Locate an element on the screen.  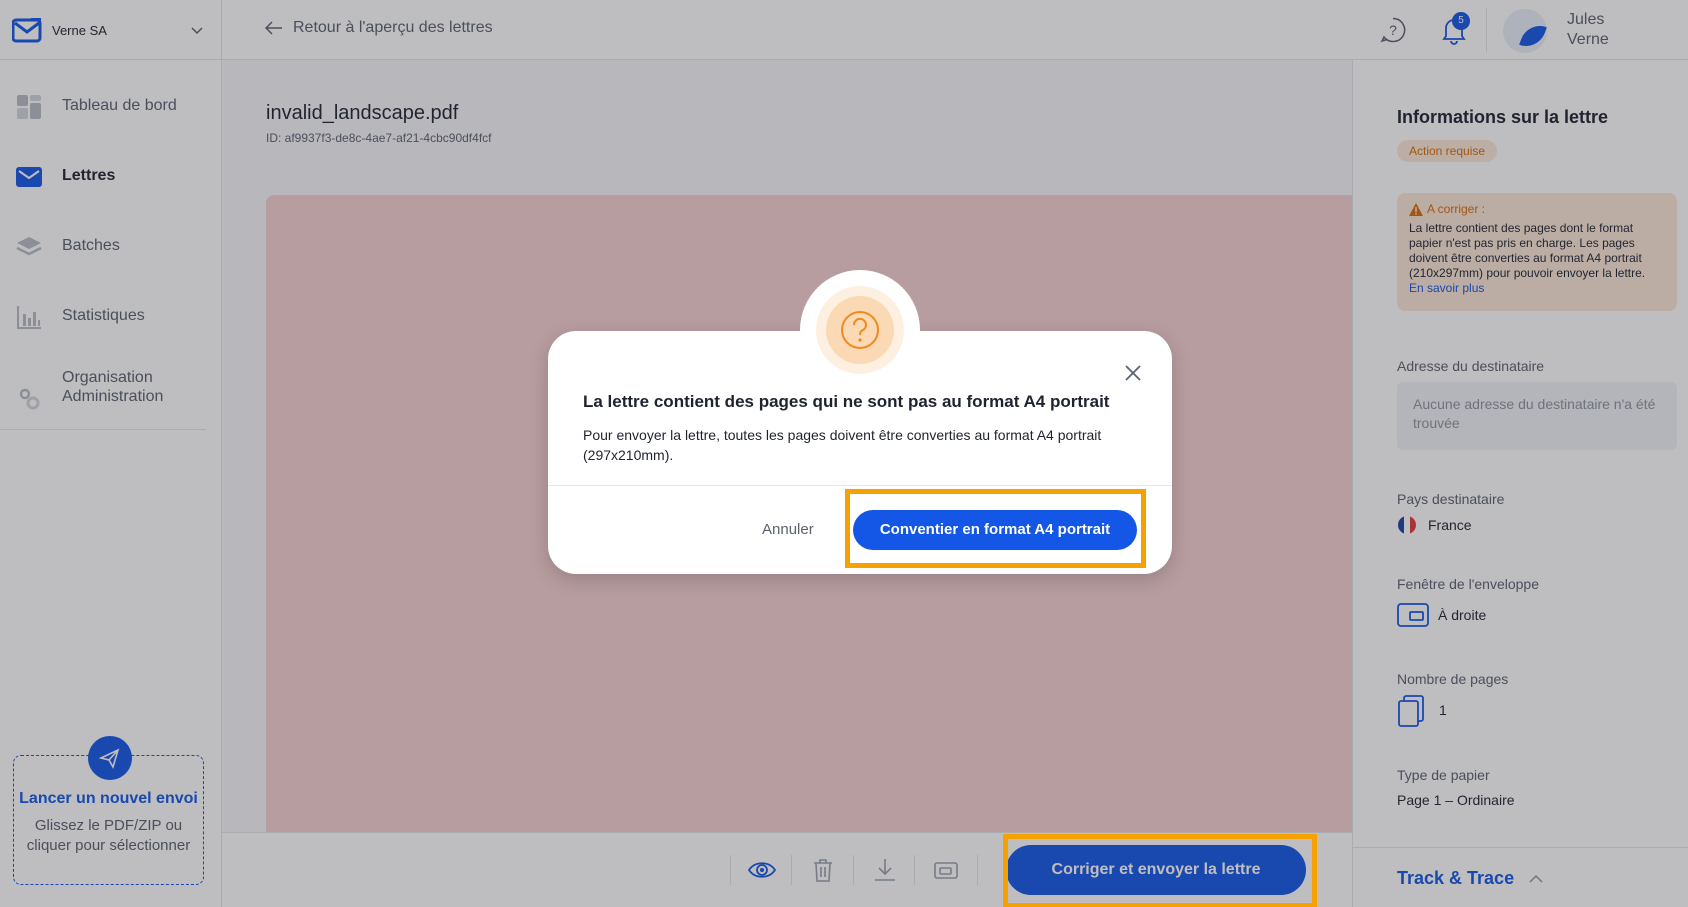
question-icon is located at coordinates (860, 330).